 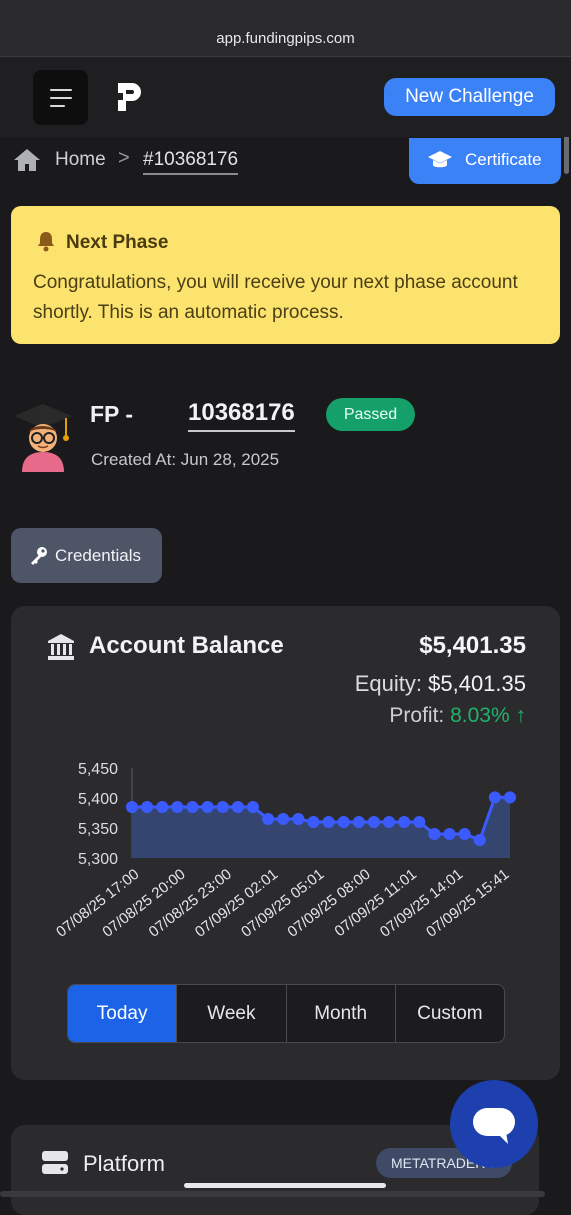 I want to click on home-icon, so click(x=27, y=160).